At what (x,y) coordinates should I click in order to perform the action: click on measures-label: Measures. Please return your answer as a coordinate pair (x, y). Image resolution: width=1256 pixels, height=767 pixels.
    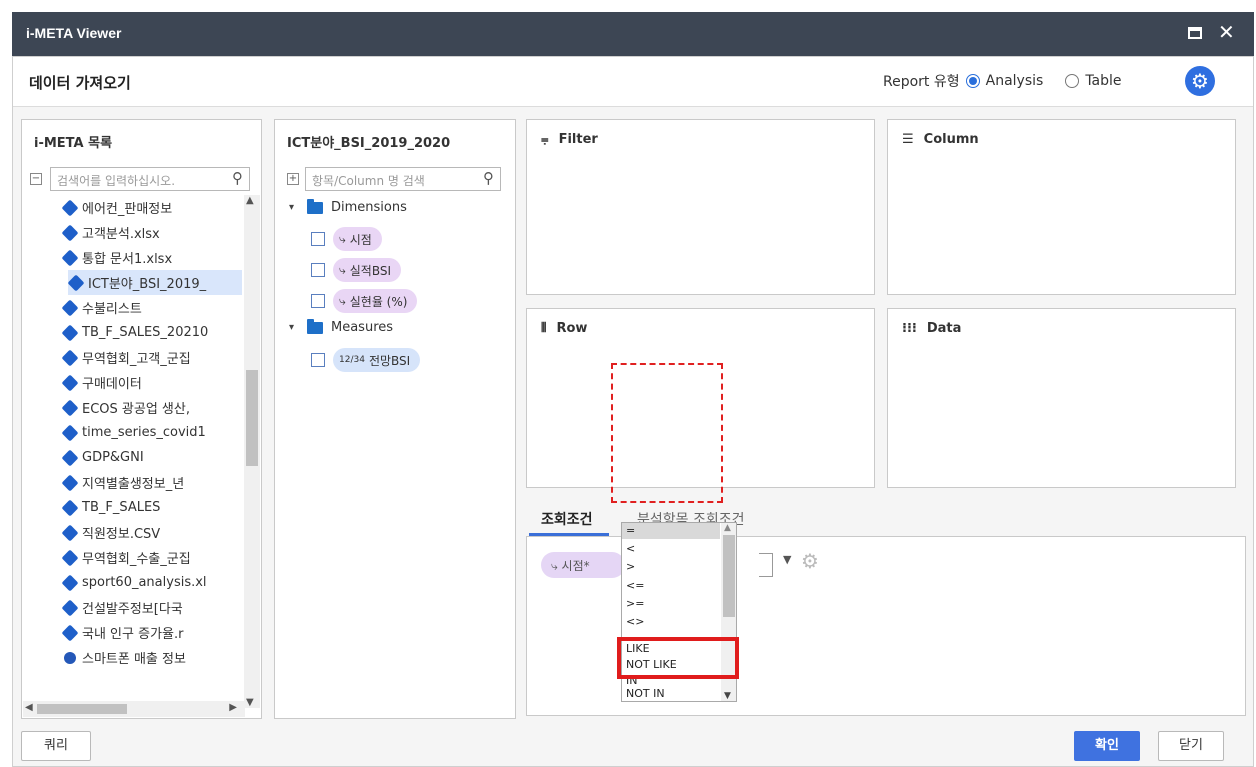
    Looking at the image, I should click on (362, 327).